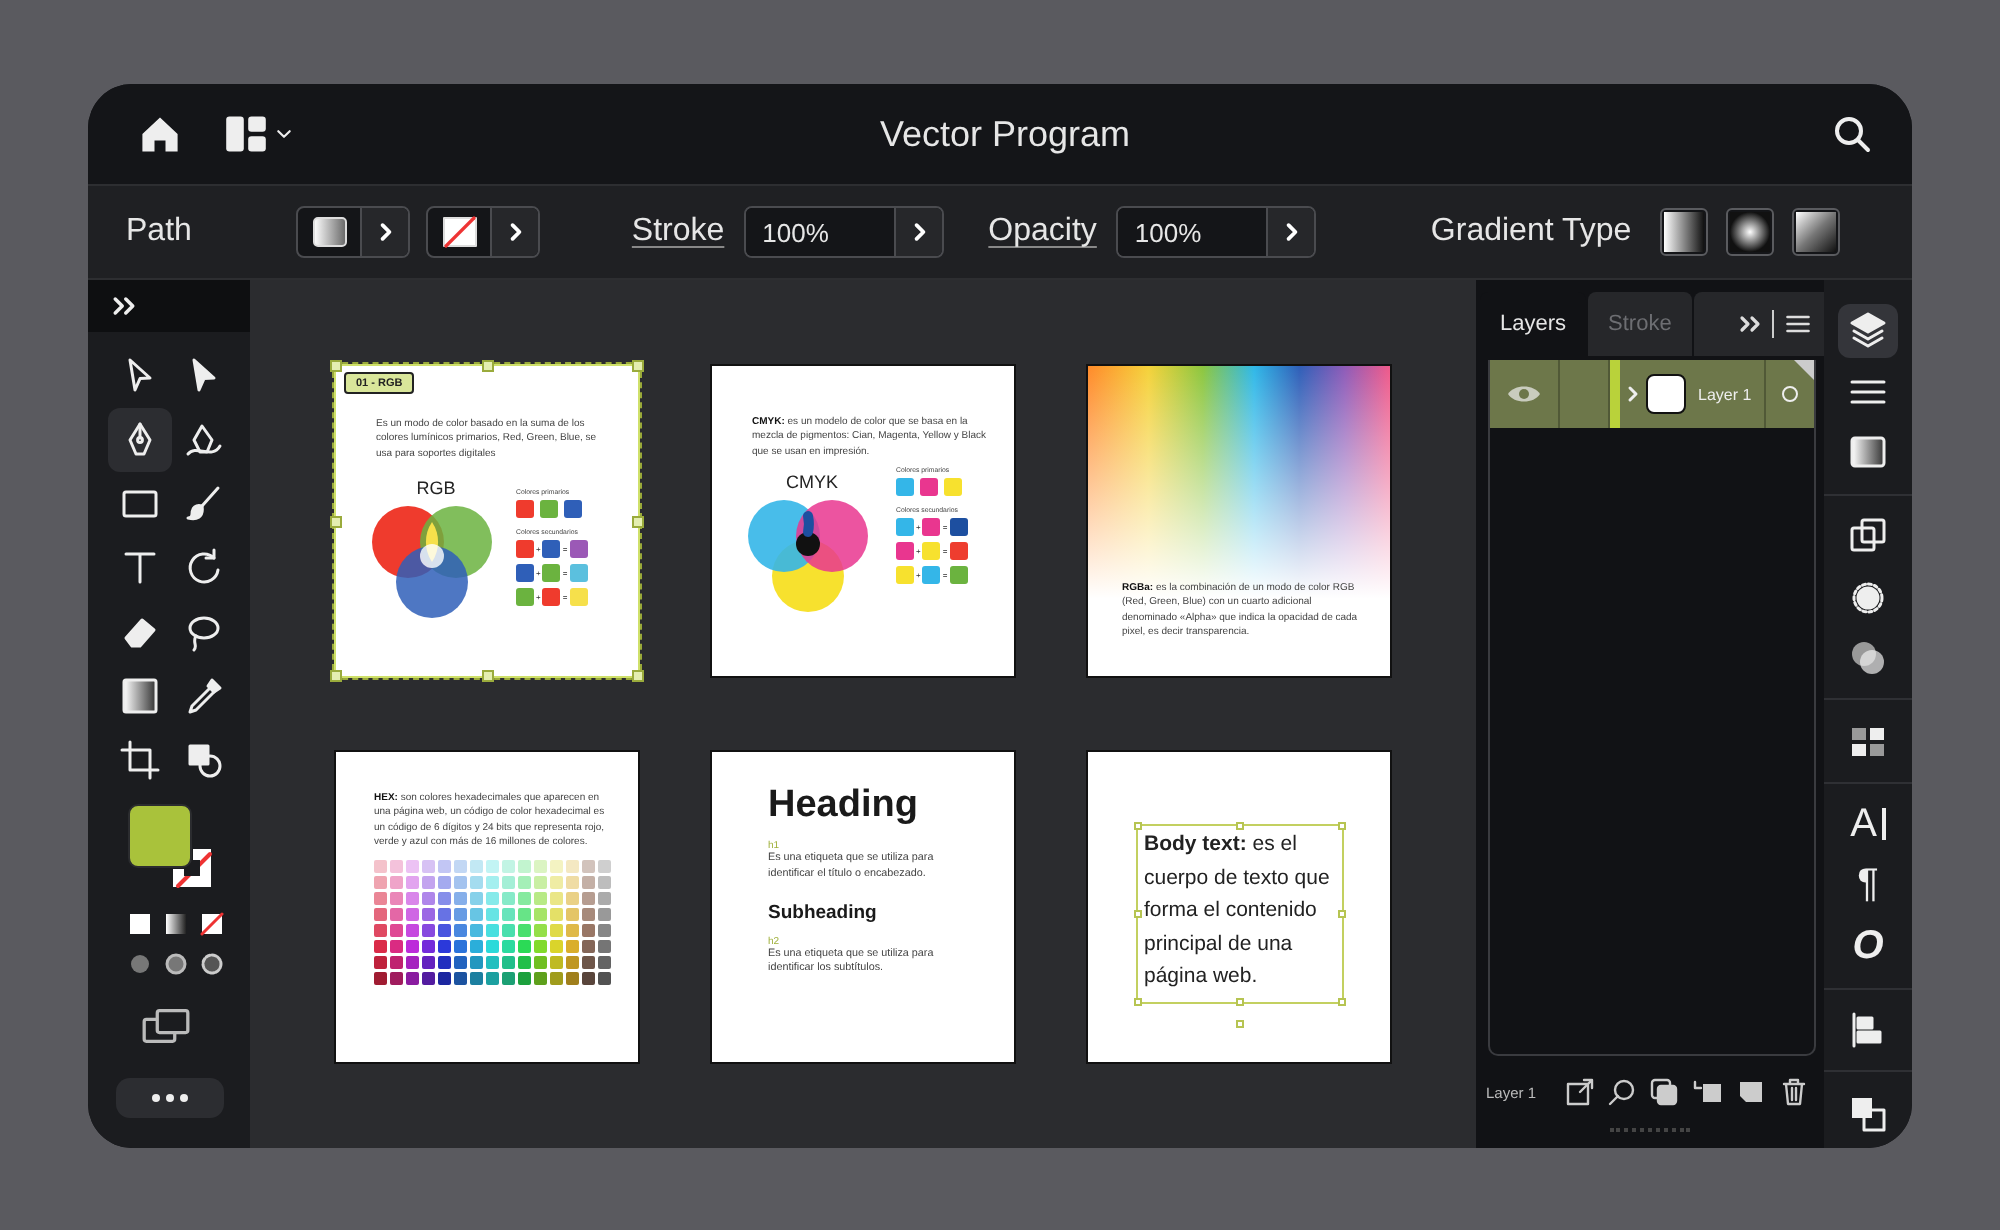  Describe the element at coordinates (160, 836) in the screenshot. I see `fill-color-swatch` at that location.